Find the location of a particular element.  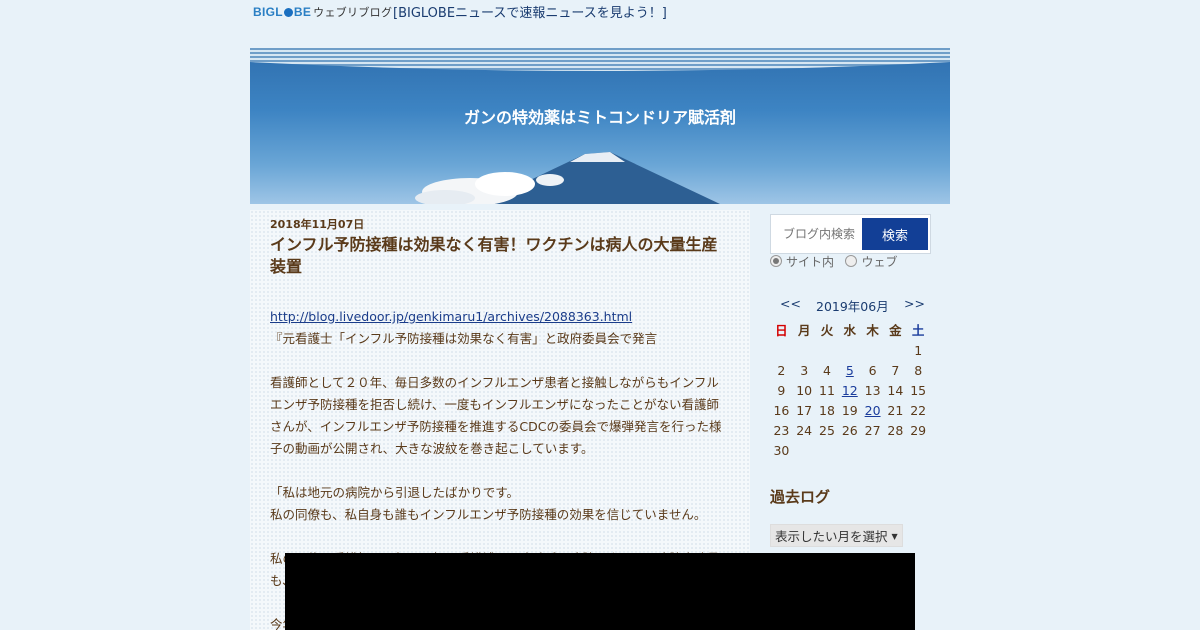

search-scope: サイト内 ウェブ is located at coordinates (833, 261).